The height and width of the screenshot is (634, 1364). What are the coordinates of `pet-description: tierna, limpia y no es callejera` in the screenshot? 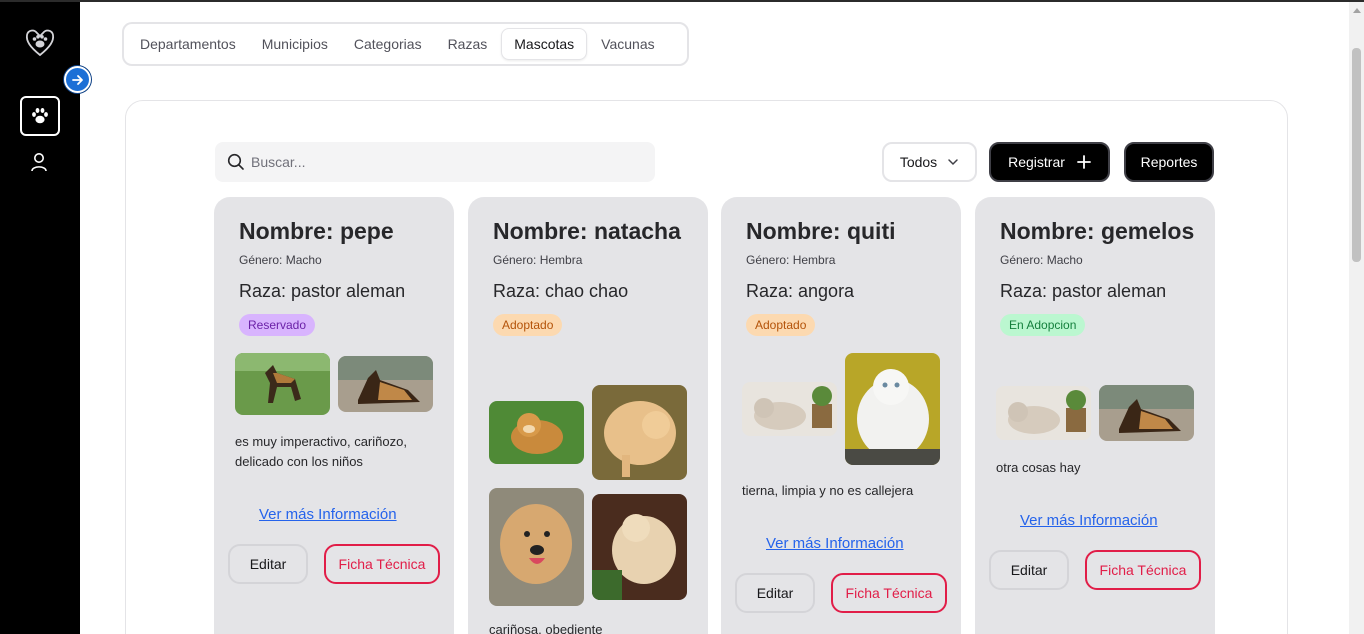 It's located at (828, 490).